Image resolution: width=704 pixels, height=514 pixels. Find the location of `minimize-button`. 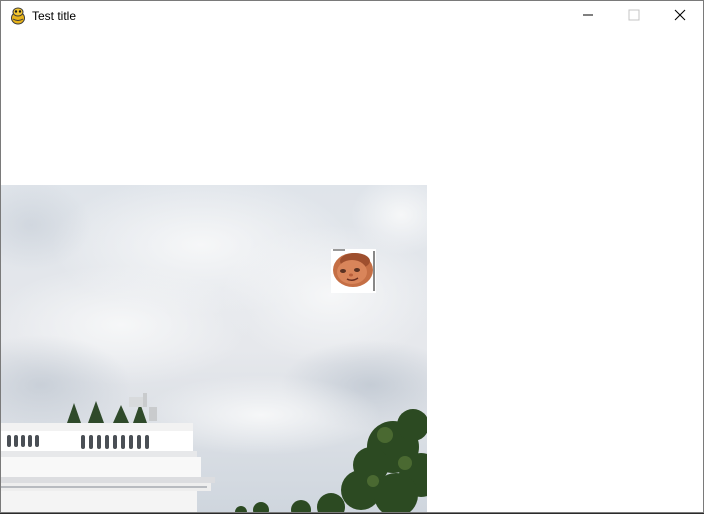

minimize-button is located at coordinates (588, 16).